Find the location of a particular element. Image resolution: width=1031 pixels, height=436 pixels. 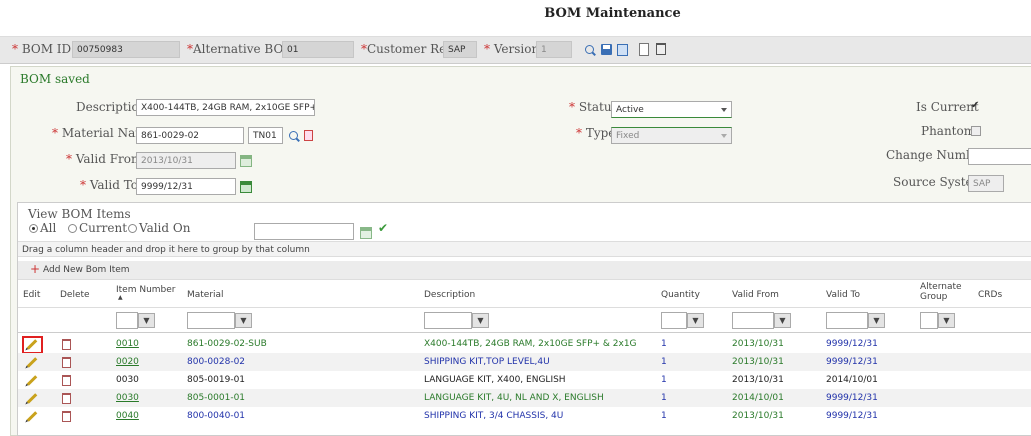

filter-item-number is located at coordinates (127, 320).